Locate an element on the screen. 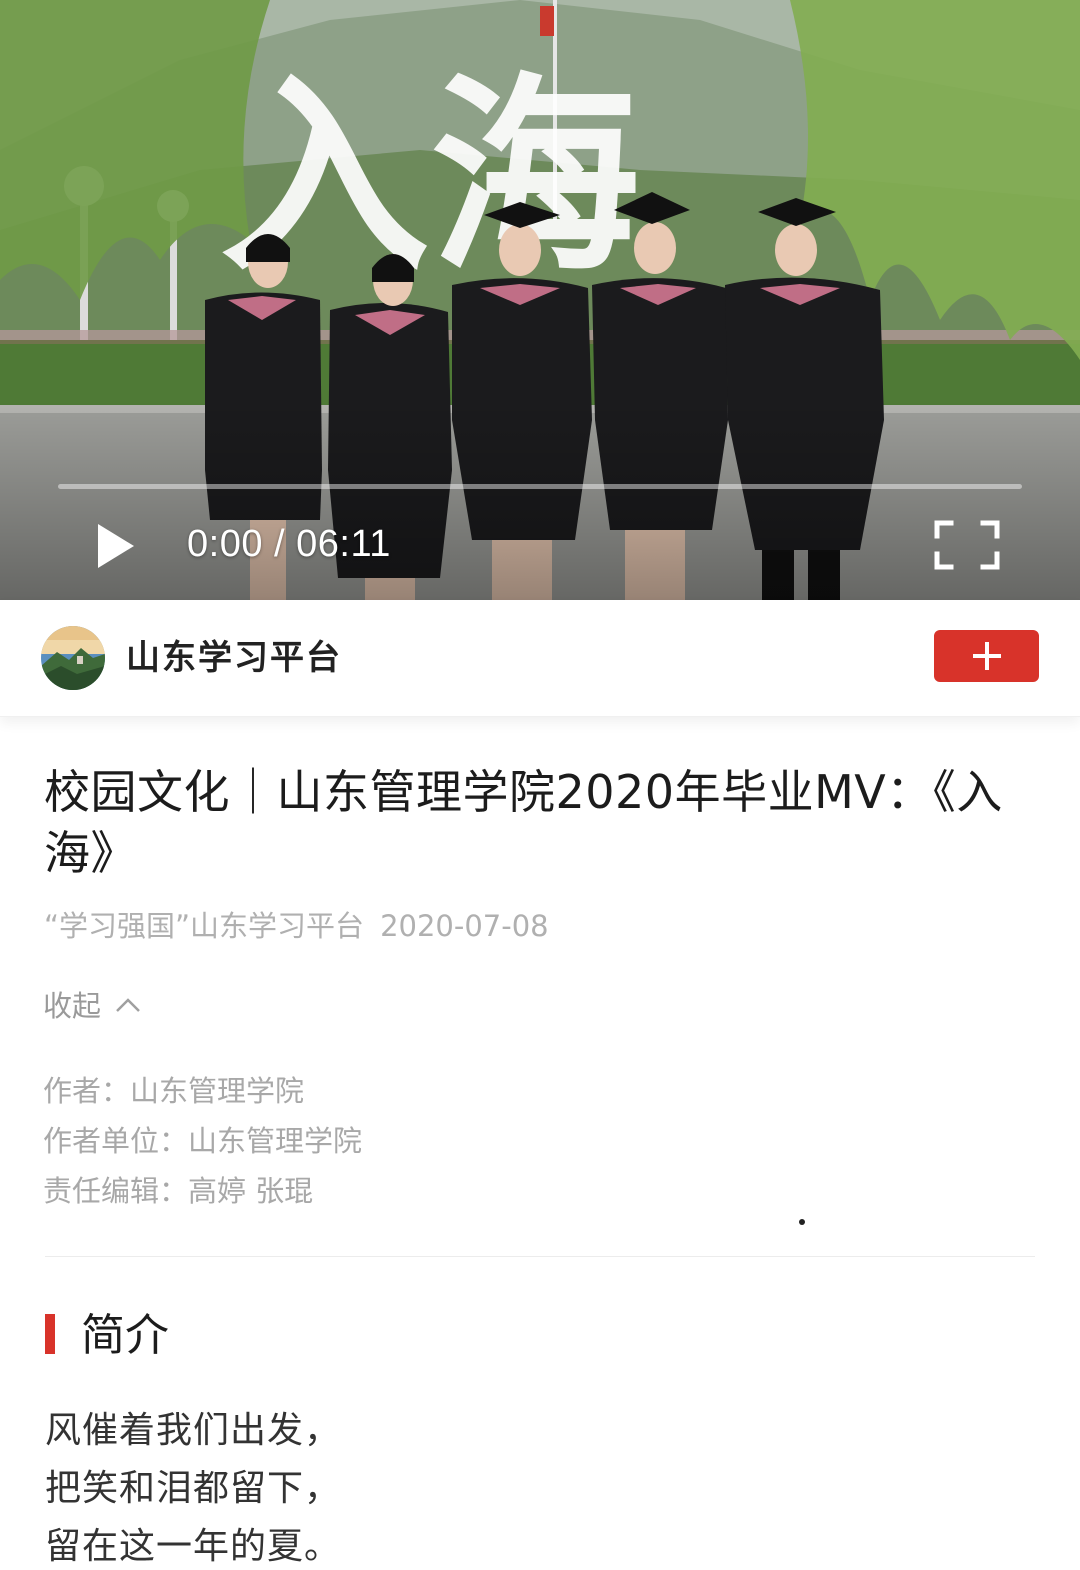 This screenshot has width=1080, height=1570. current-time: 0:00 is located at coordinates (225, 544).